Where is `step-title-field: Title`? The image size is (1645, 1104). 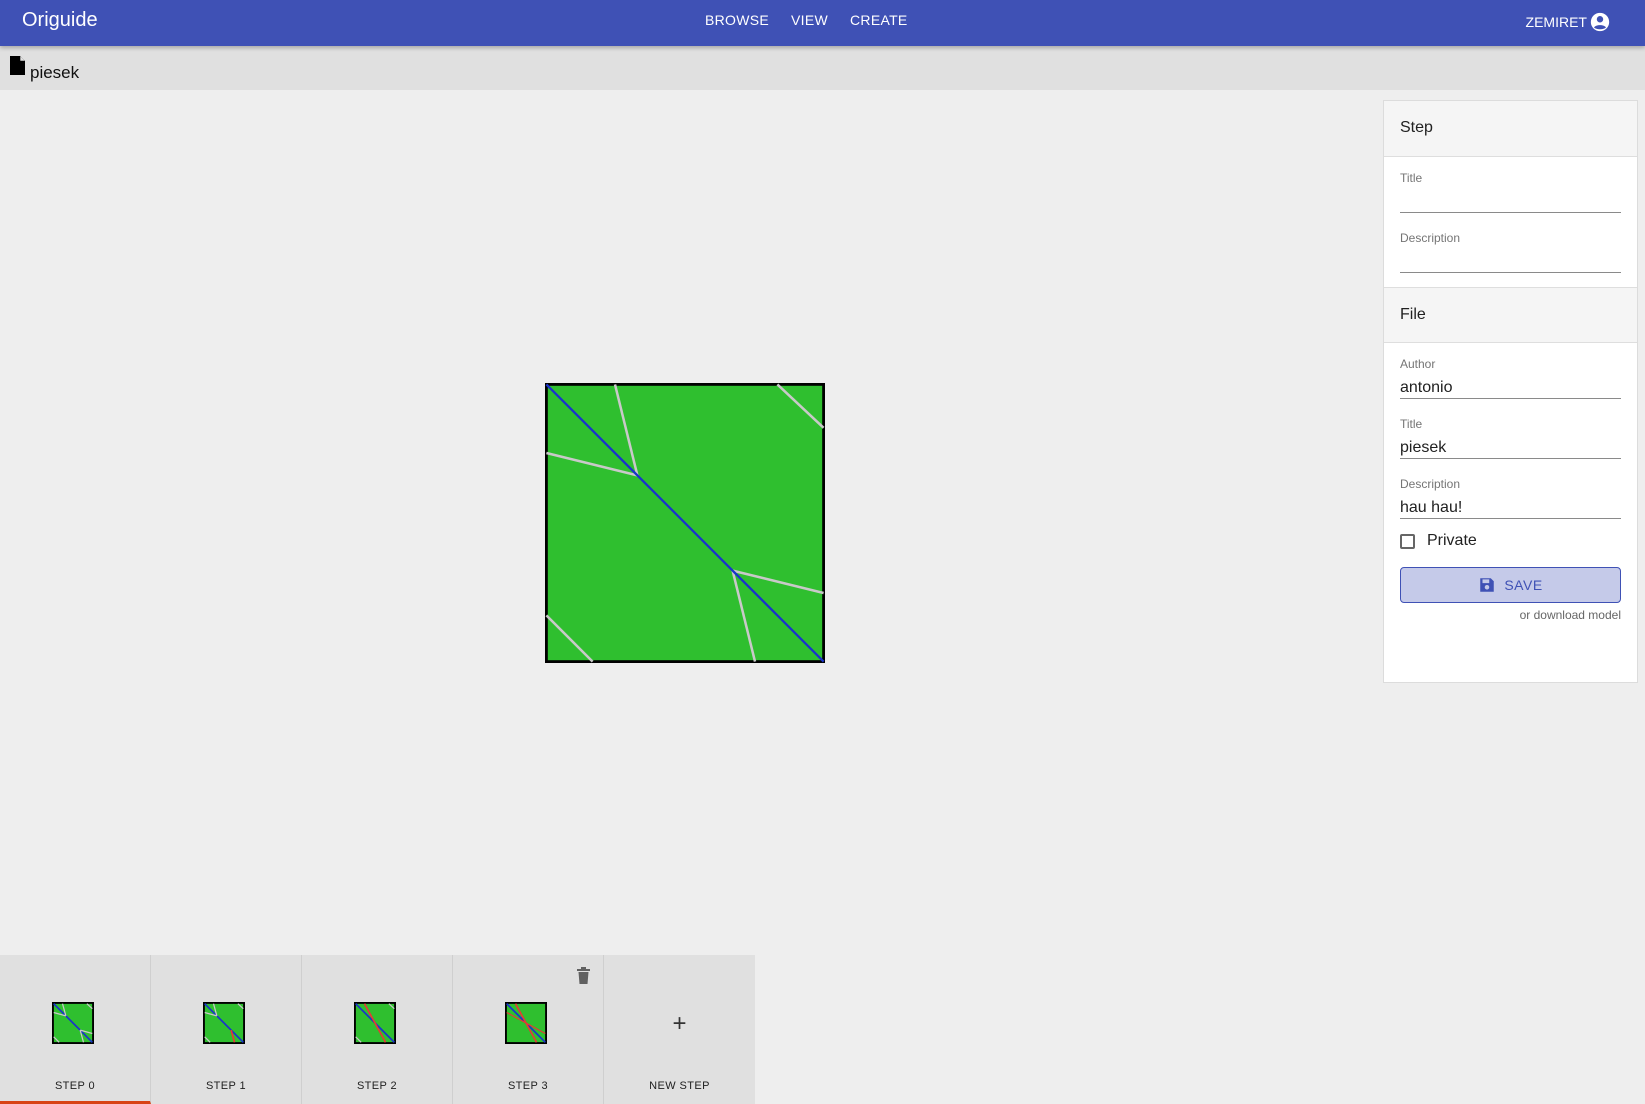 step-title-field: Title is located at coordinates (1510, 192).